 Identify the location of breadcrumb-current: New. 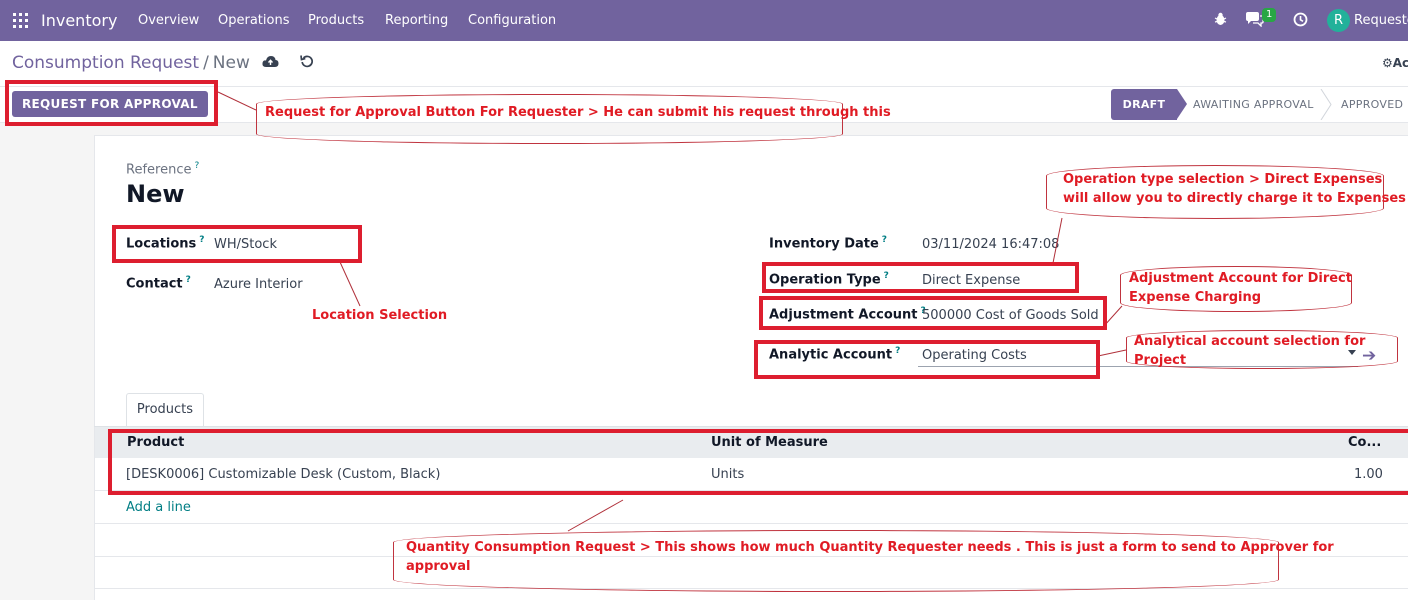
(231, 63).